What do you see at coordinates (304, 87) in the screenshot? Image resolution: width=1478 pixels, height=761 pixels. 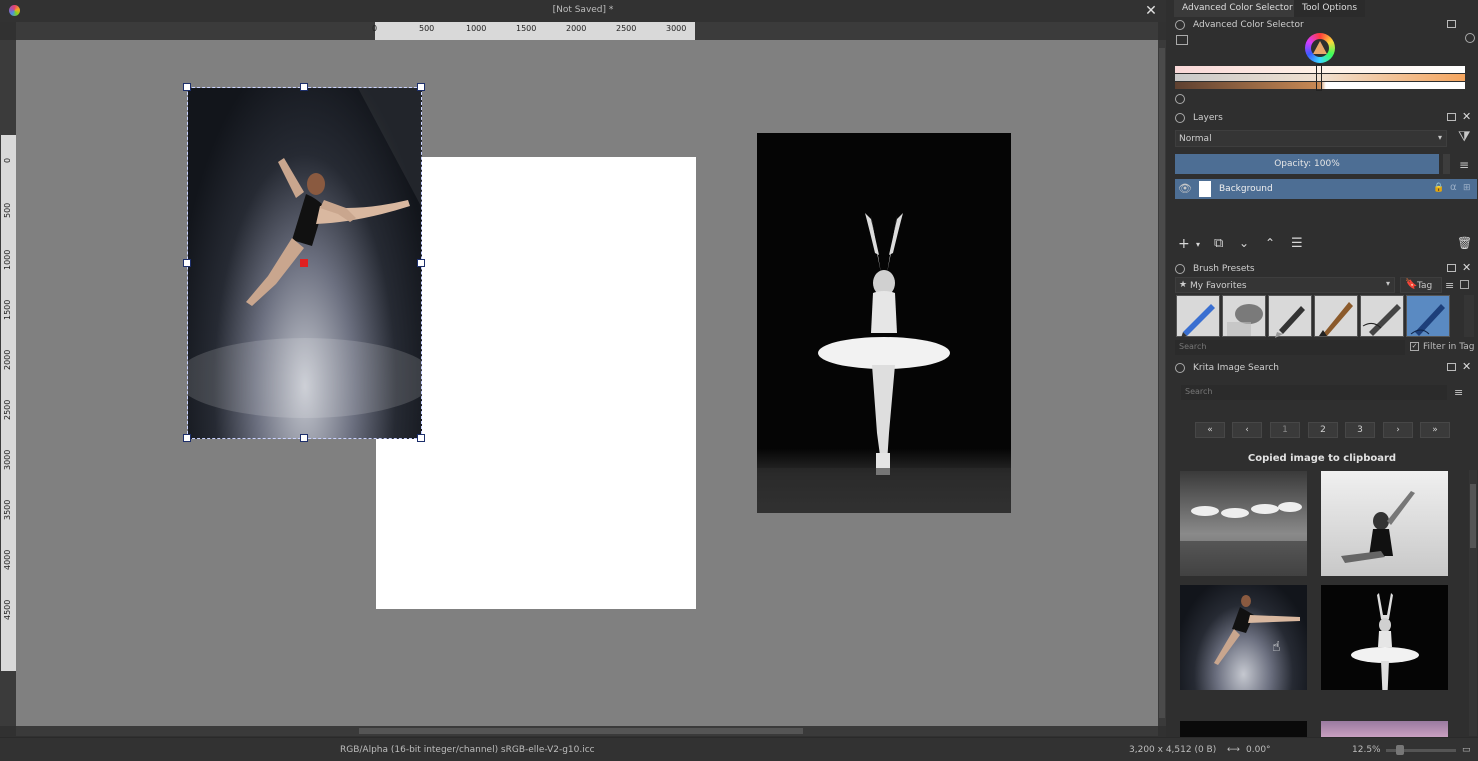 I see `transform-handle-top` at bounding box center [304, 87].